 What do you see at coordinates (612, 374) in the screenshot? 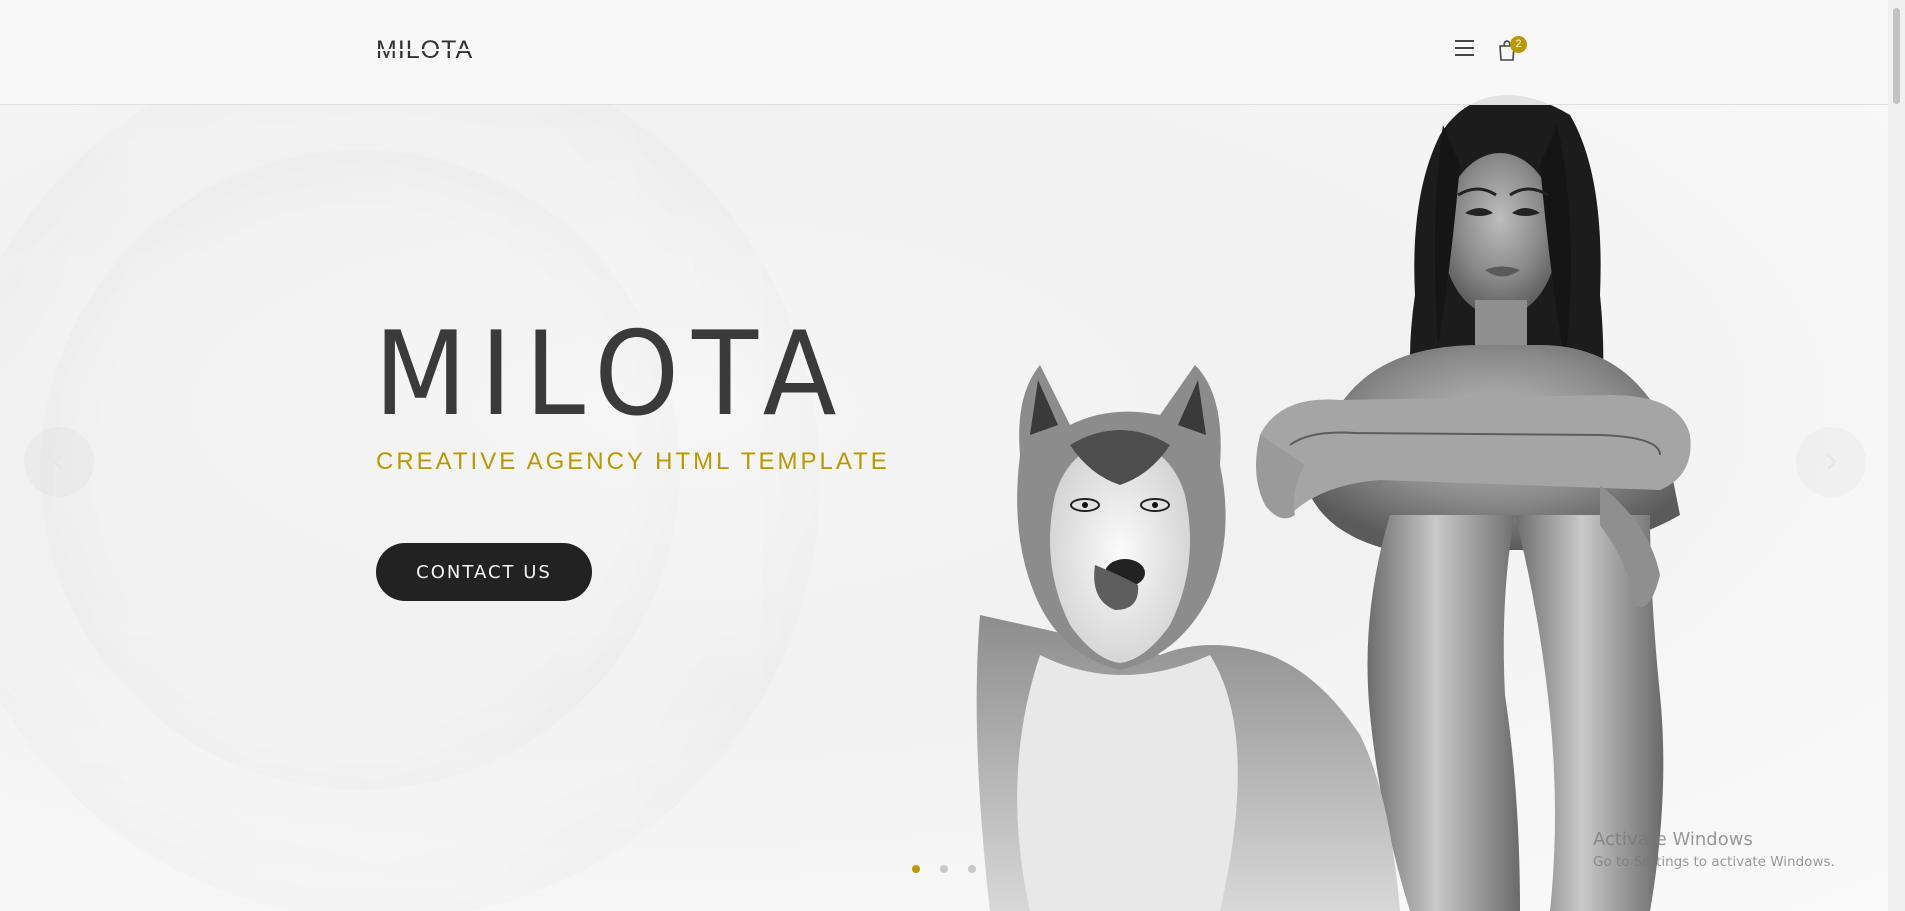
I see `hero-title: MILOTA` at bounding box center [612, 374].